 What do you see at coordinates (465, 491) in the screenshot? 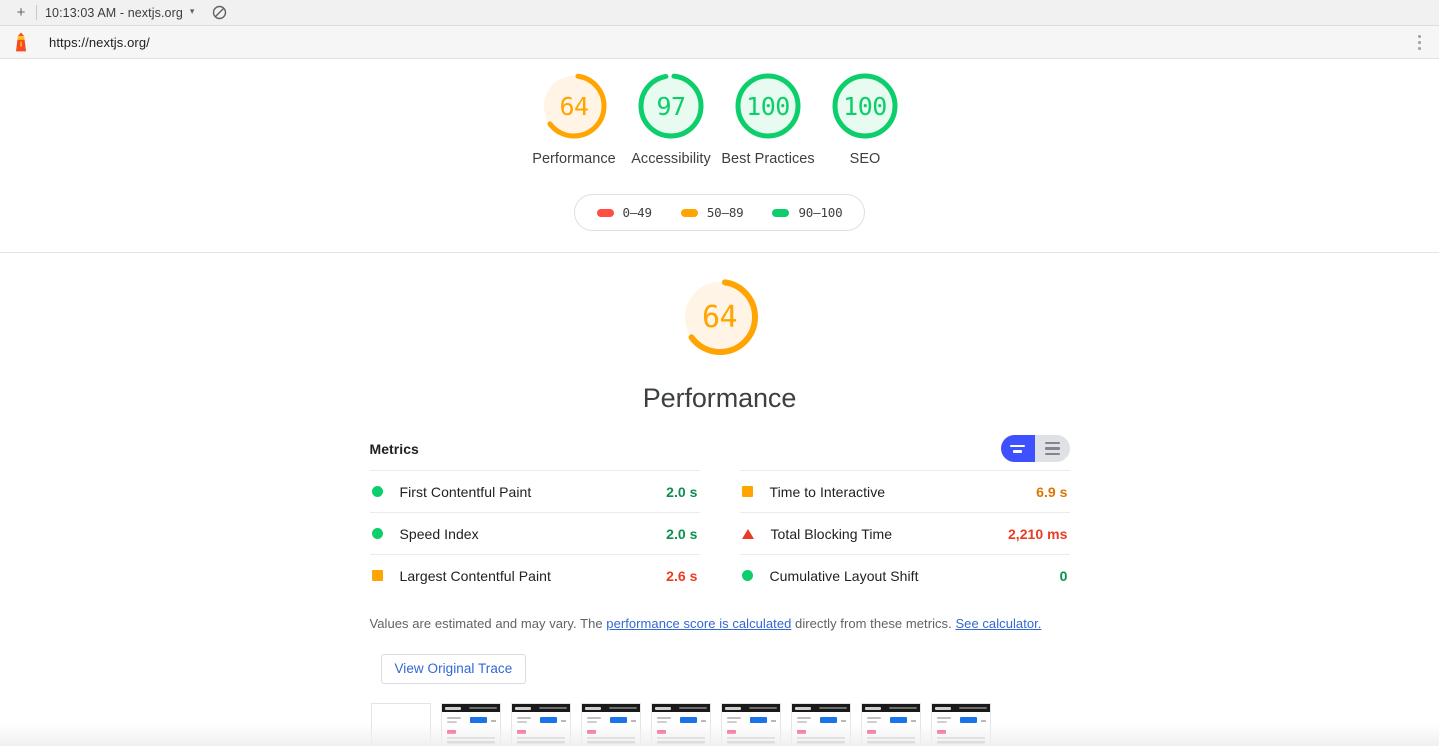
I see `metric-name: First Contentful Paint` at bounding box center [465, 491].